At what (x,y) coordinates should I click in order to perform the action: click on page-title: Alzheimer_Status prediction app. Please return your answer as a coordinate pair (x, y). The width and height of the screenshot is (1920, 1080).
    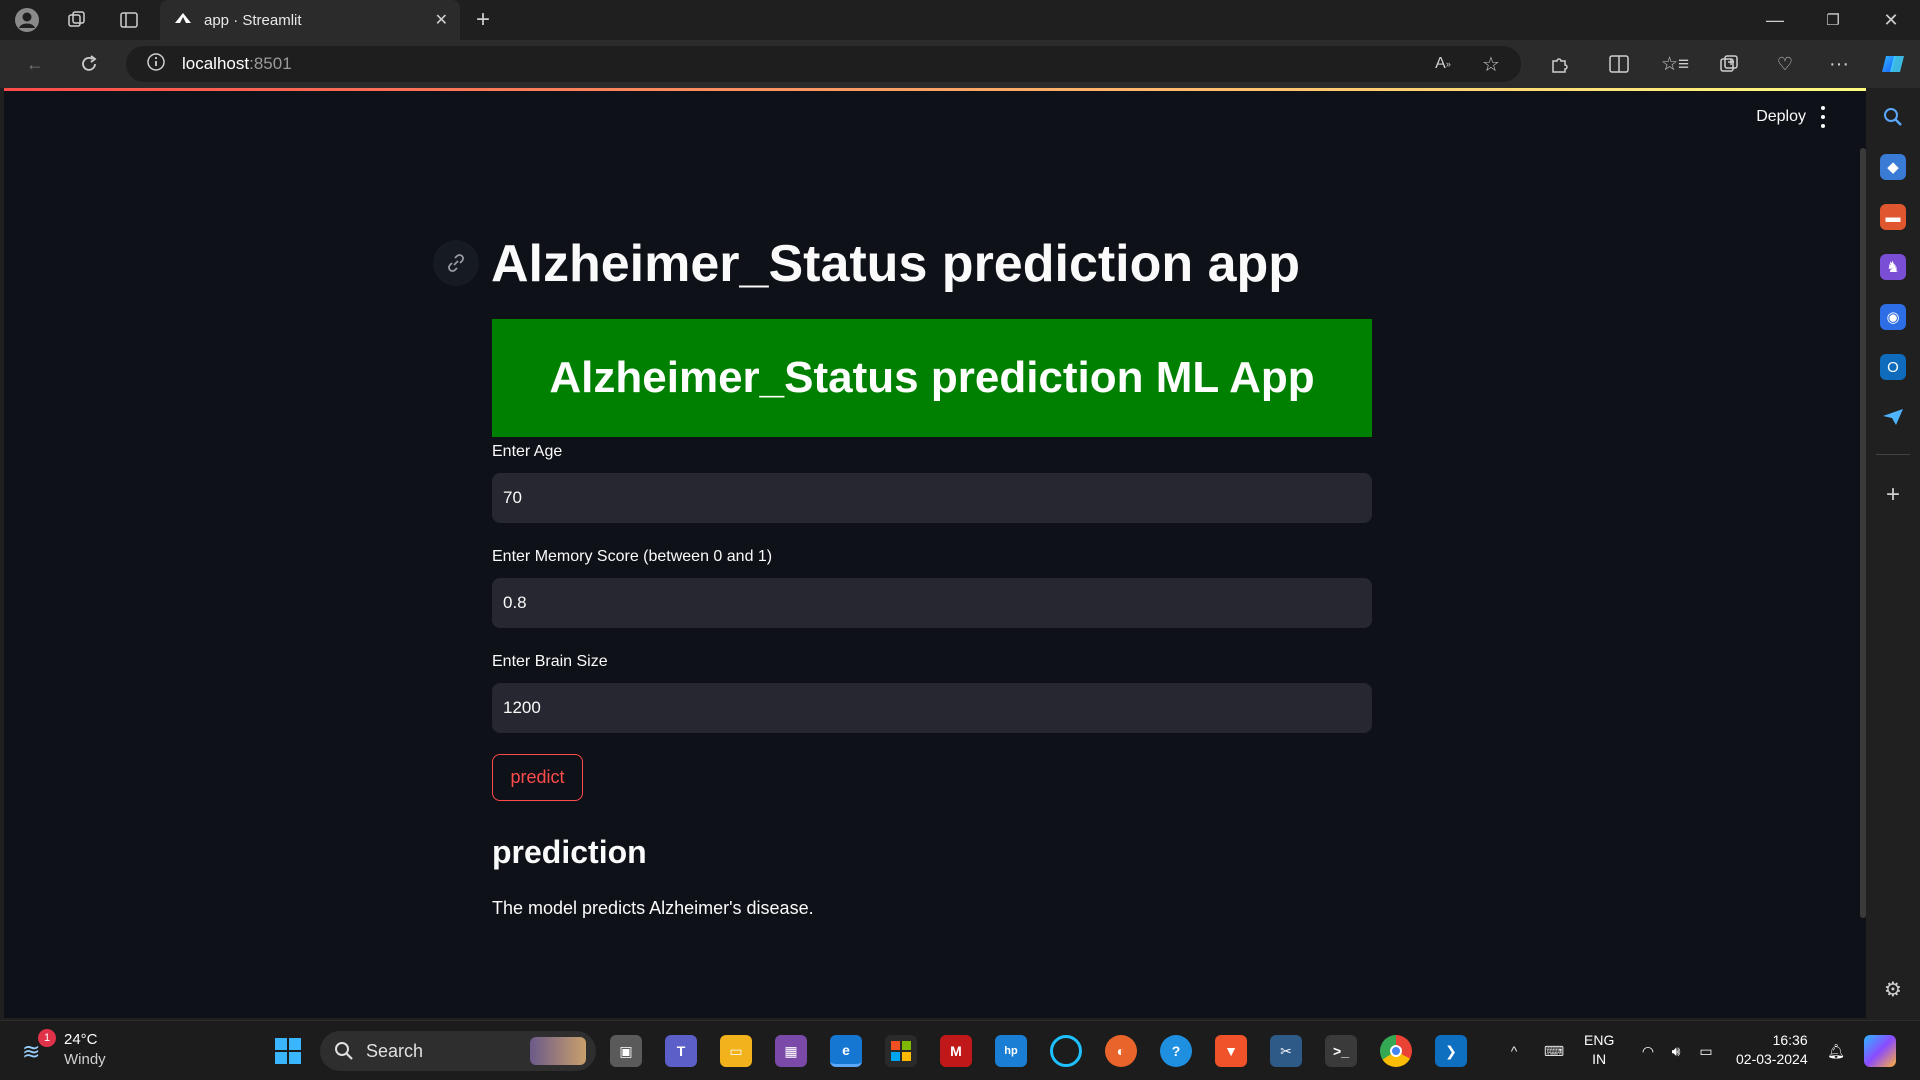
    Looking at the image, I should click on (896, 264).